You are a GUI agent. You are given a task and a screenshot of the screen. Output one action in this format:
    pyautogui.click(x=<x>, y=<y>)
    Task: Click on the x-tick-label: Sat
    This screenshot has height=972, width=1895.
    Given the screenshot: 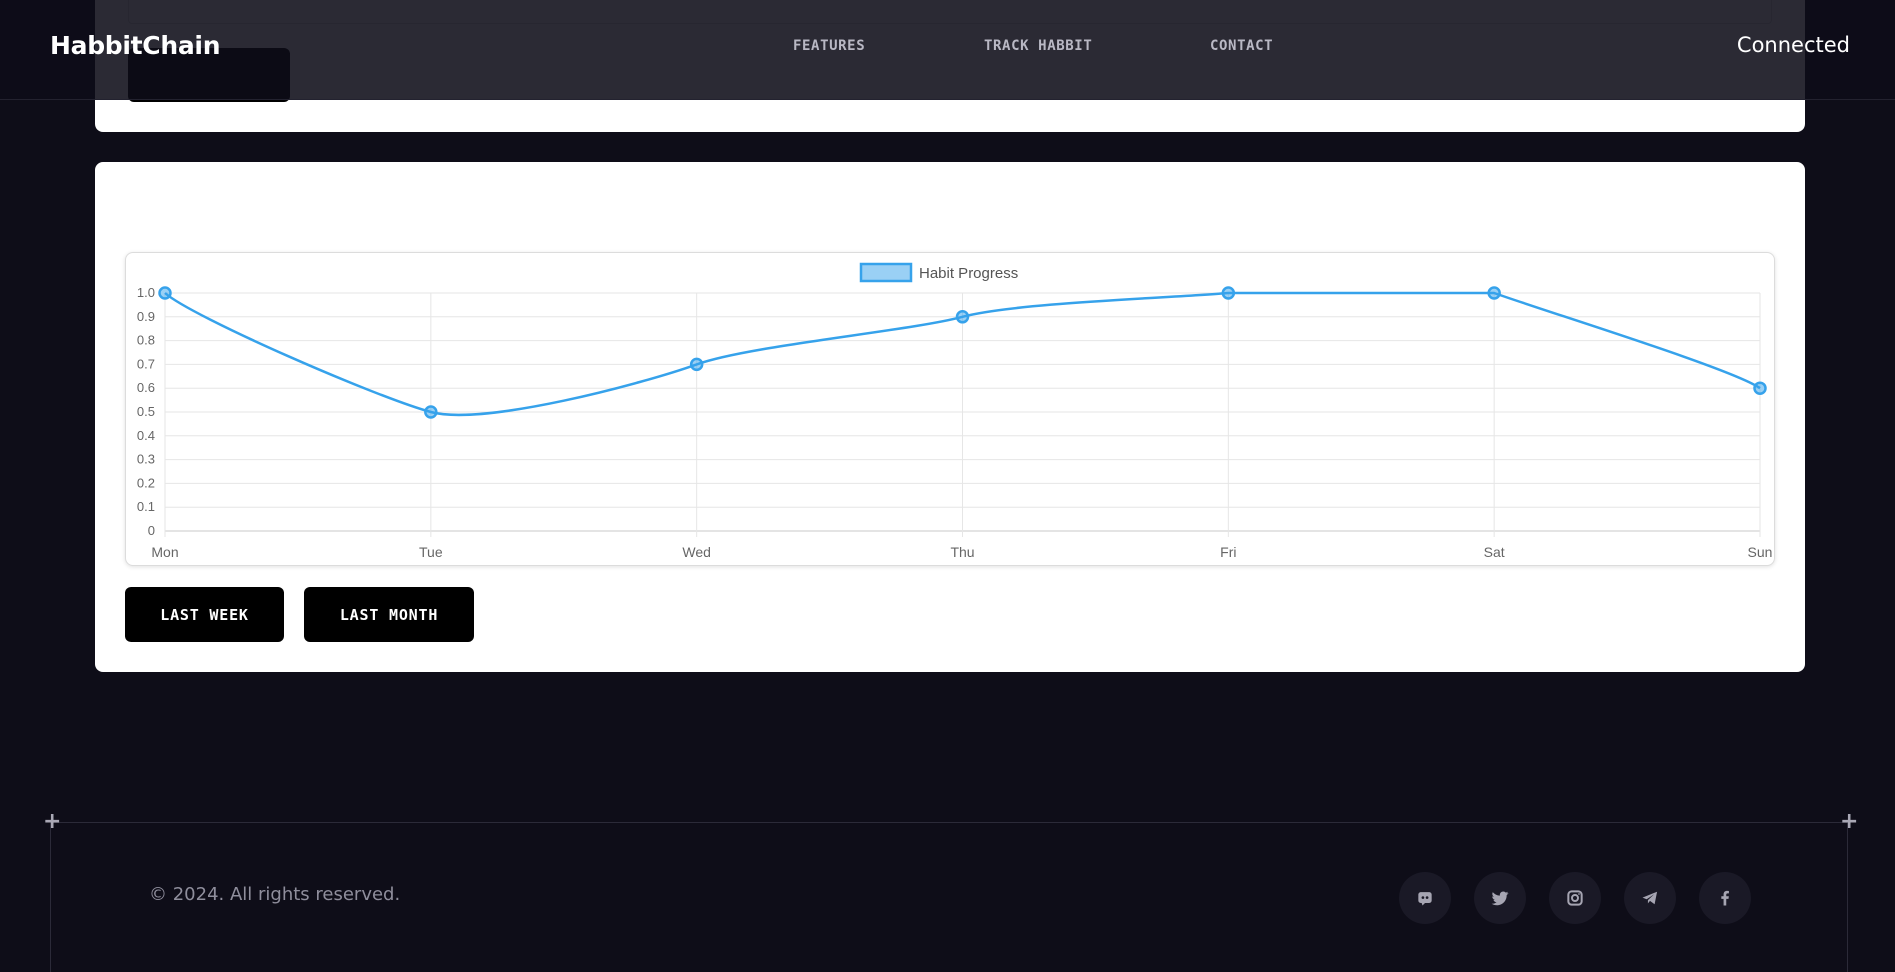 What is the action you would take?
    pyautogui.click(x=1494, y=552)
    